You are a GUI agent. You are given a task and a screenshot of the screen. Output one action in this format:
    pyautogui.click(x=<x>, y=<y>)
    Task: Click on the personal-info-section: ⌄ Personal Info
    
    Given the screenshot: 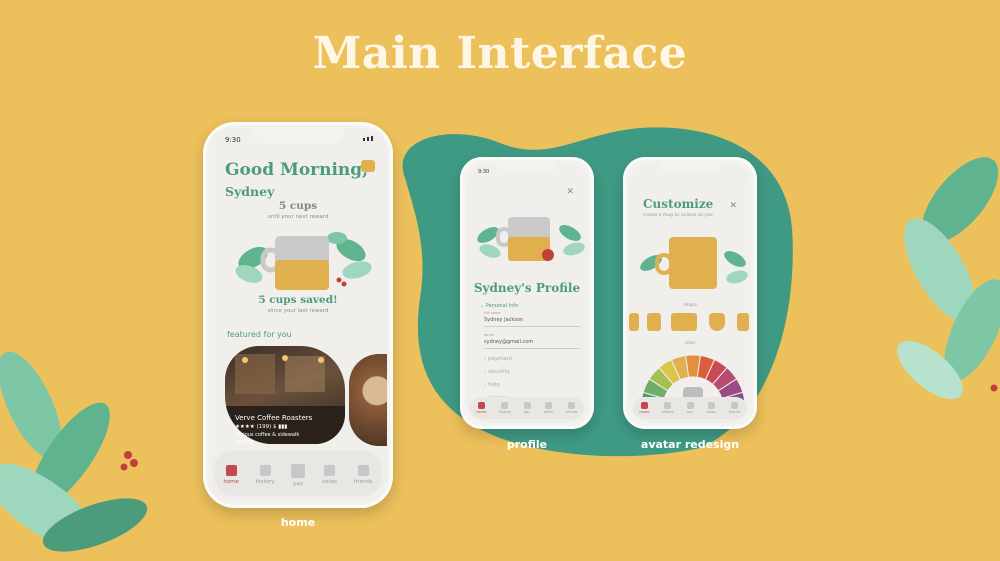 What is the action you would take?
    pyautogui.click(x=499, y=306)
    